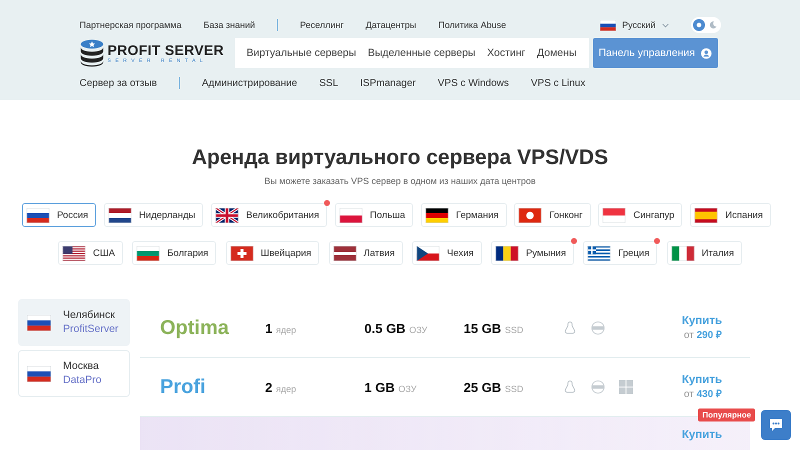 This screenshot has height=450, width=800. I want to click on theme-toggle, so click(705, 25).